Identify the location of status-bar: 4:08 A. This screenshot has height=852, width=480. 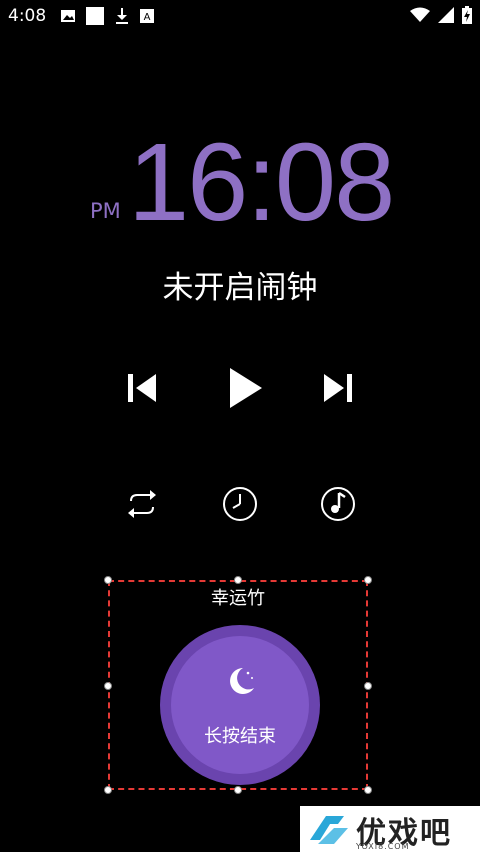
(240, 17).